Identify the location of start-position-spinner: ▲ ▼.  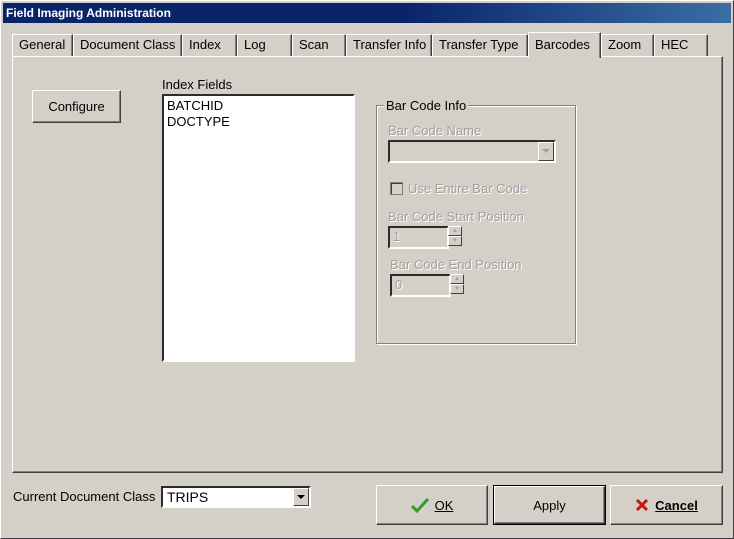
(455, 236).